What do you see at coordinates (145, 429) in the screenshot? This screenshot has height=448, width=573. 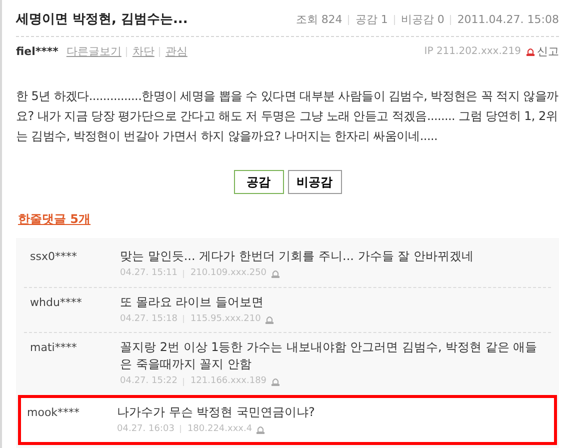 I see `comment-time: 04.27. 16:03` at bounding box center [145, 429].